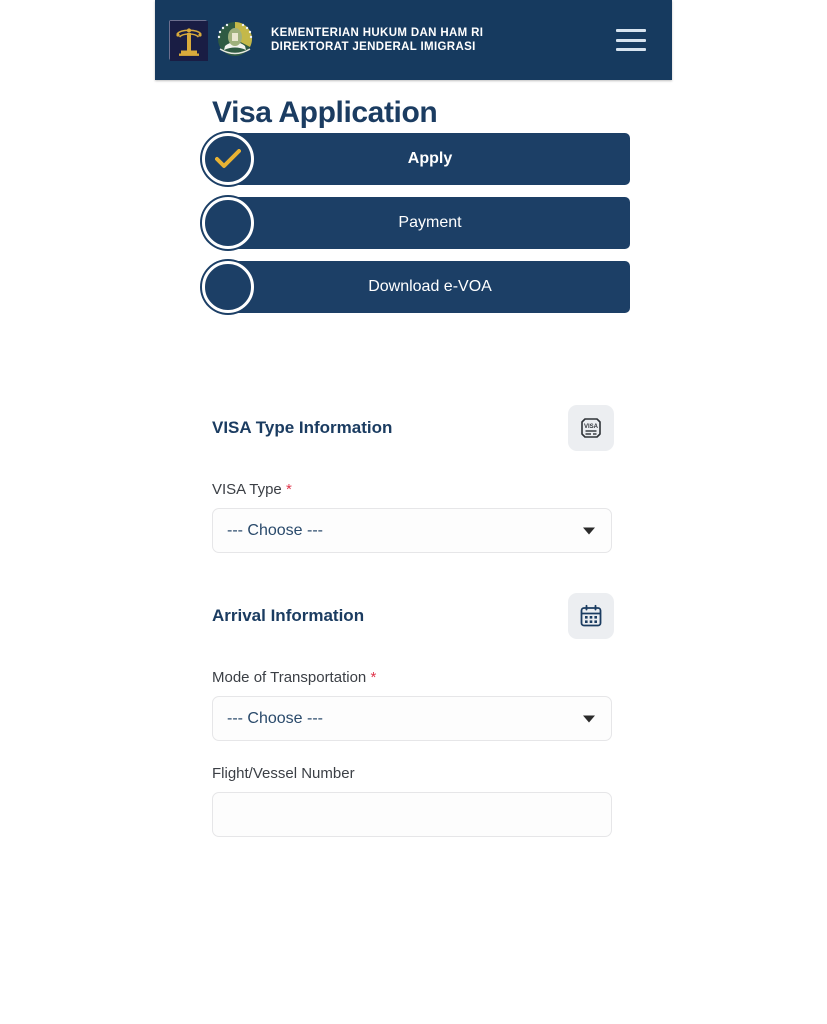  What do you see at coordinates (228, 223) in the screenshot?
I see `step-indicator-payment` at bounding box center [228, 223].